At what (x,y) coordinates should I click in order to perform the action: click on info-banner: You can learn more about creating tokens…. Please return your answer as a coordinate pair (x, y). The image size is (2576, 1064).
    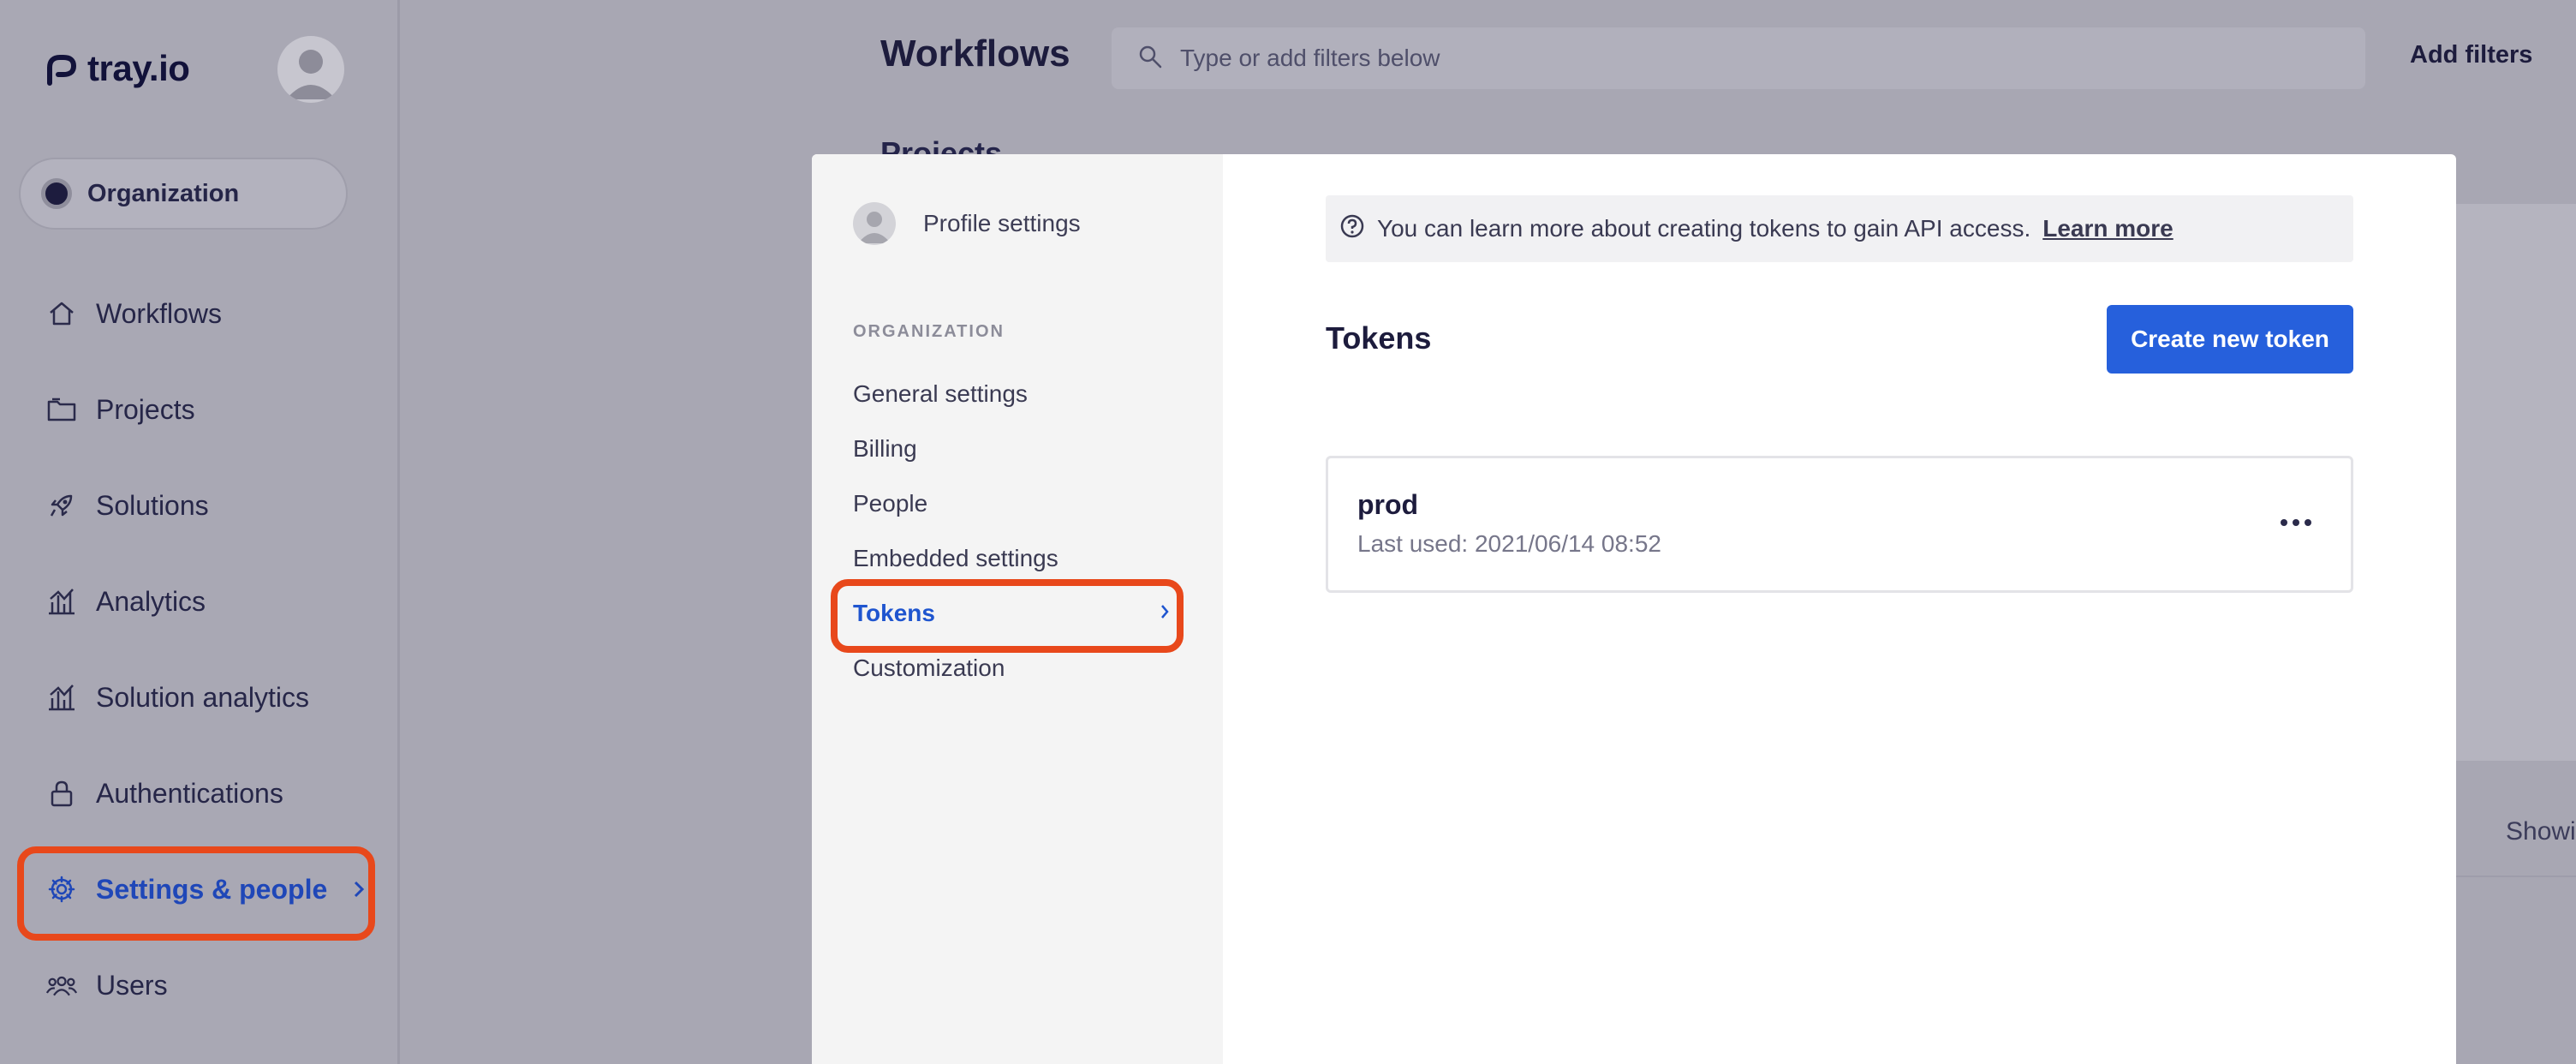
    Looking at the image, I should click on (1840, 228).